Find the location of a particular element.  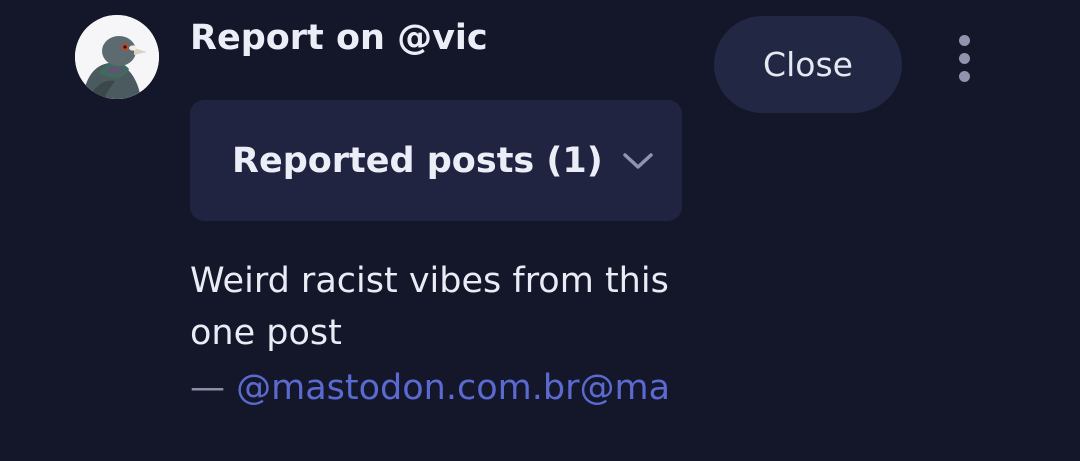

more-options-icon is located at coordinates (964, 58).